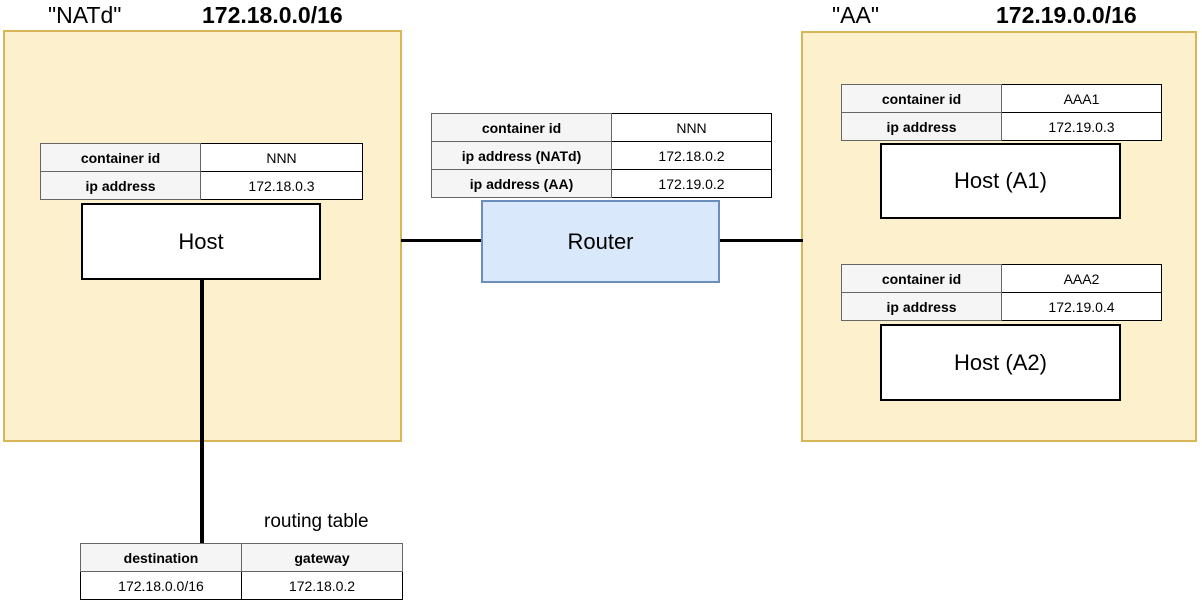 The image size is (1202, 602). Describe the element at coordinates (691, 183) in the screenshot. I see `info-value: 172.19.0.2` at that location.